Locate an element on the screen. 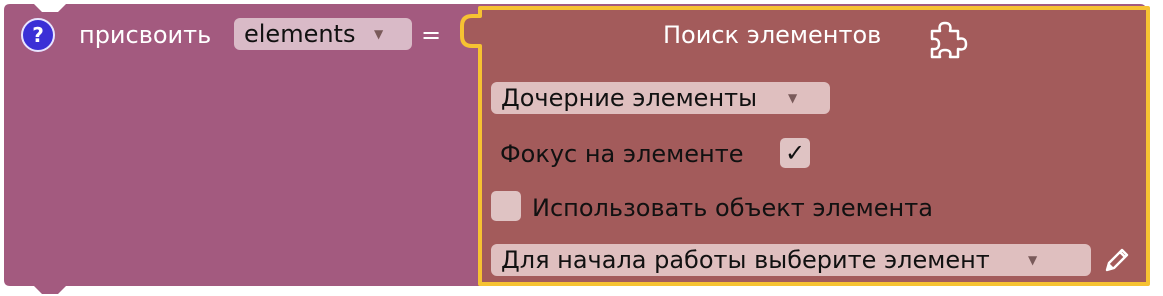 Image resolution: width=1163 pixels, height=296 pixels. assign-label: присвоить is located at coordinates (145, 35).